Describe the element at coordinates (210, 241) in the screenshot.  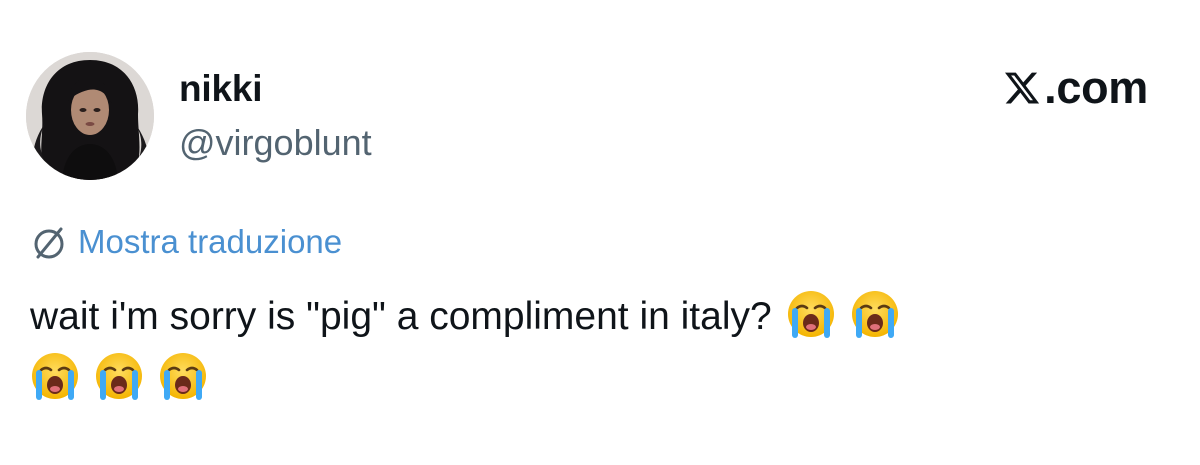
I see `show-translation-label: Mostra traduzione` at that location.